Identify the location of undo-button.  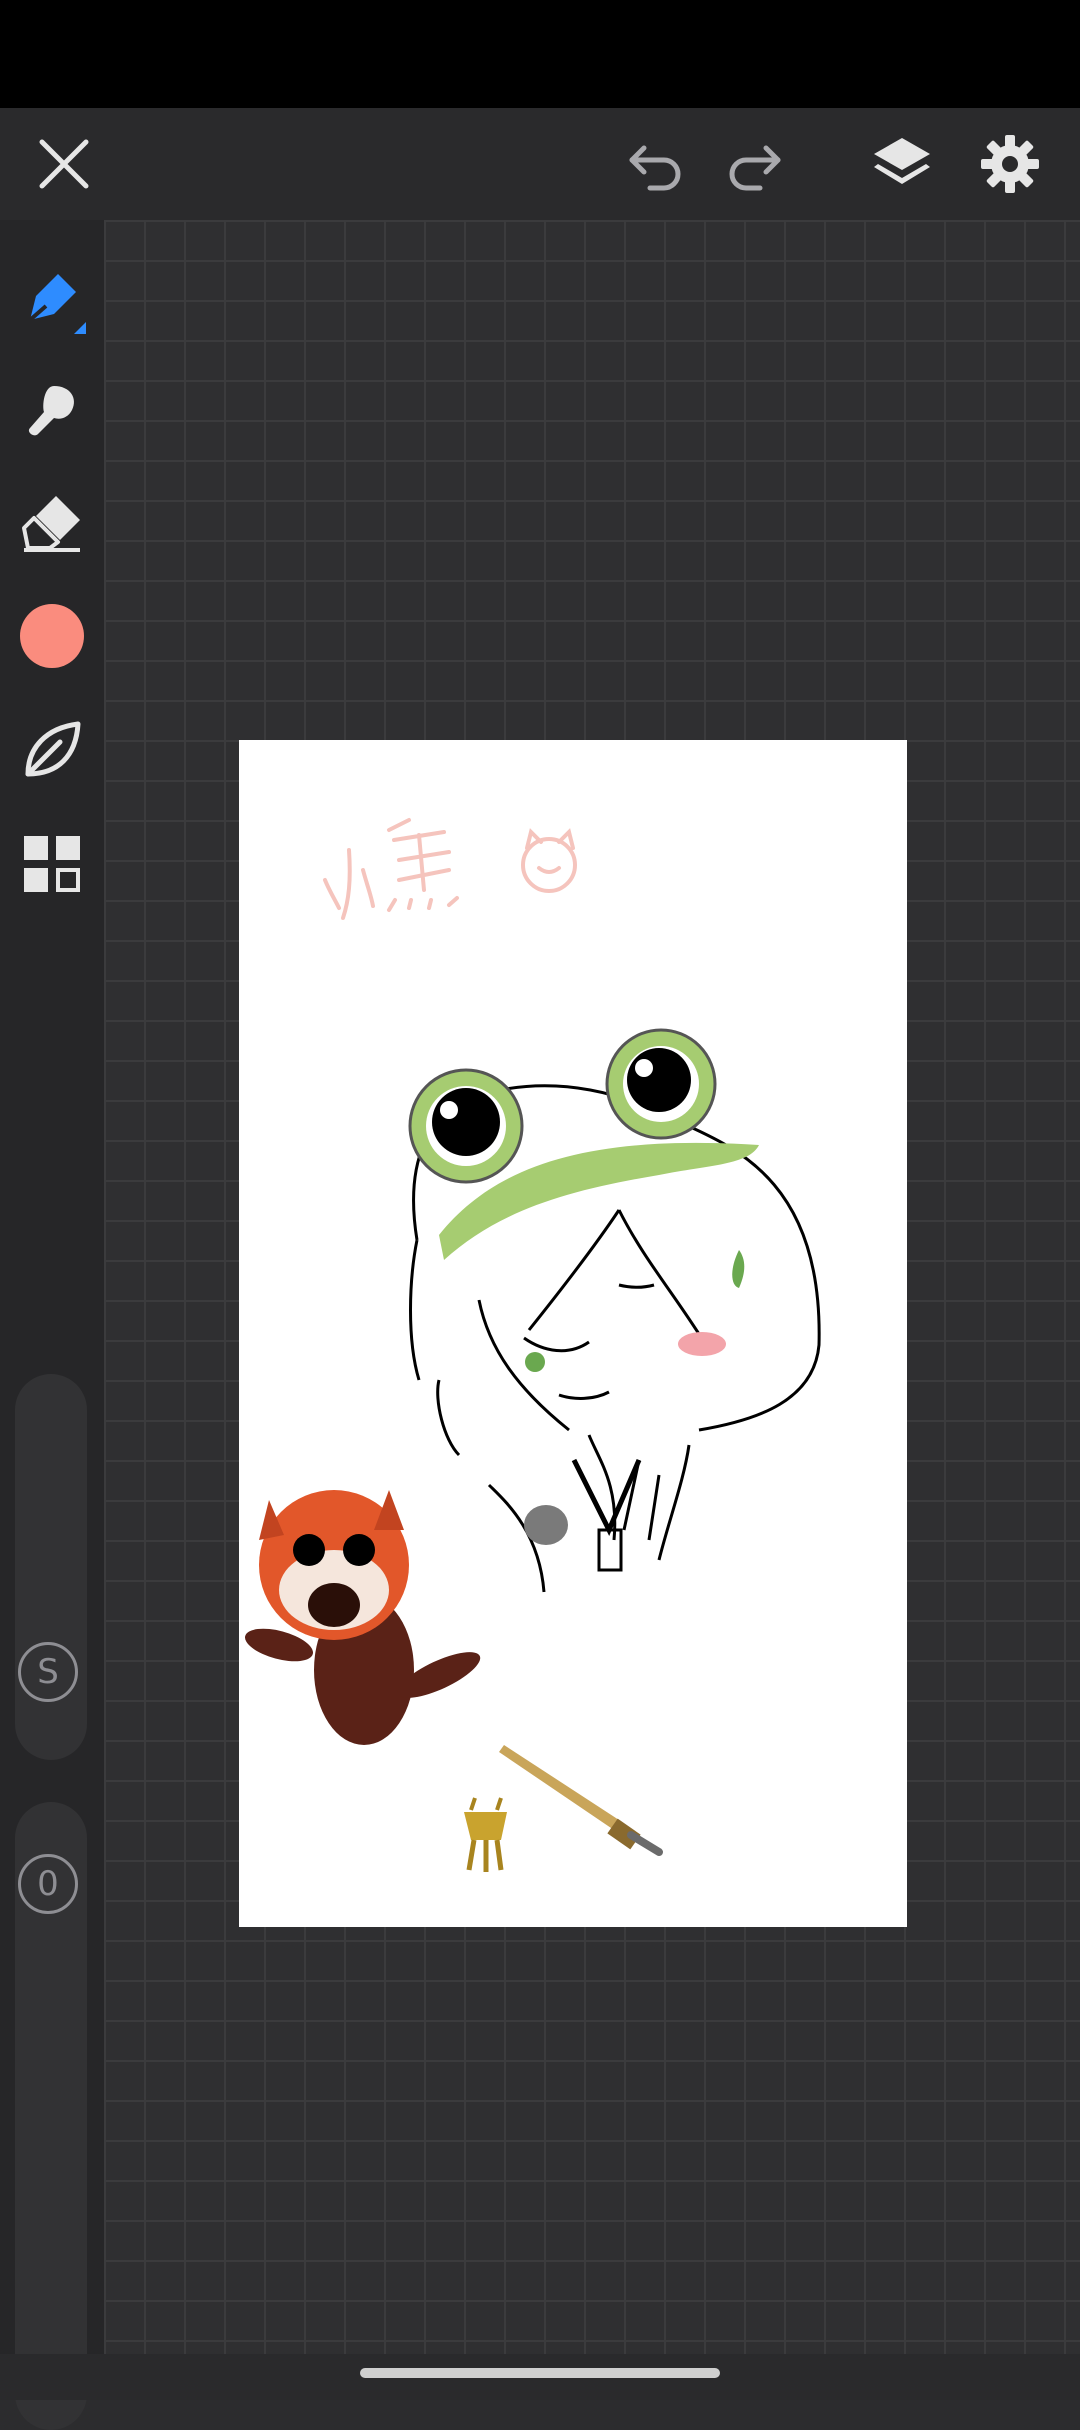
(656, 164).